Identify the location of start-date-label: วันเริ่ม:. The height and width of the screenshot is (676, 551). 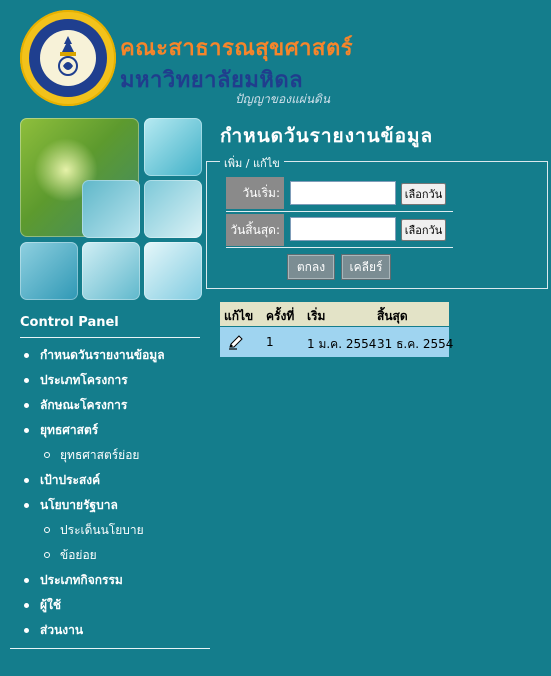
(255, 193).